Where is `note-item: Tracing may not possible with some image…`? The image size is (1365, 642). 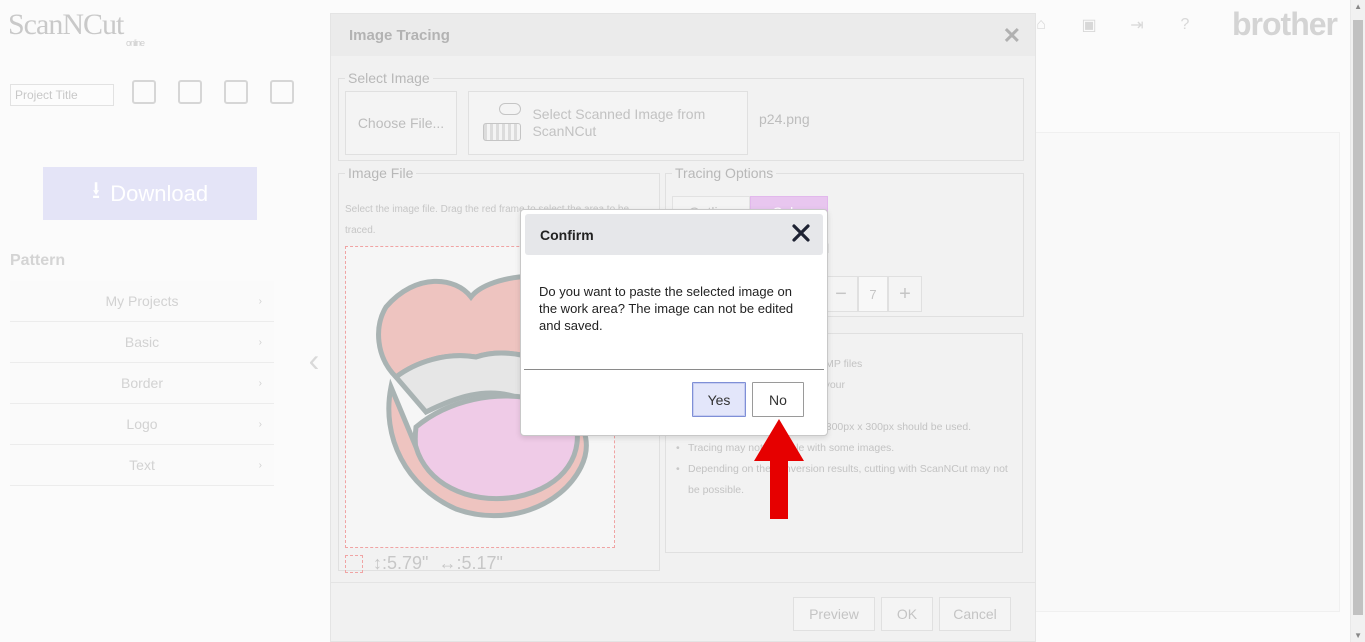 note-item: Tracing may not possible with some image… is located at coordinates (844, 448).